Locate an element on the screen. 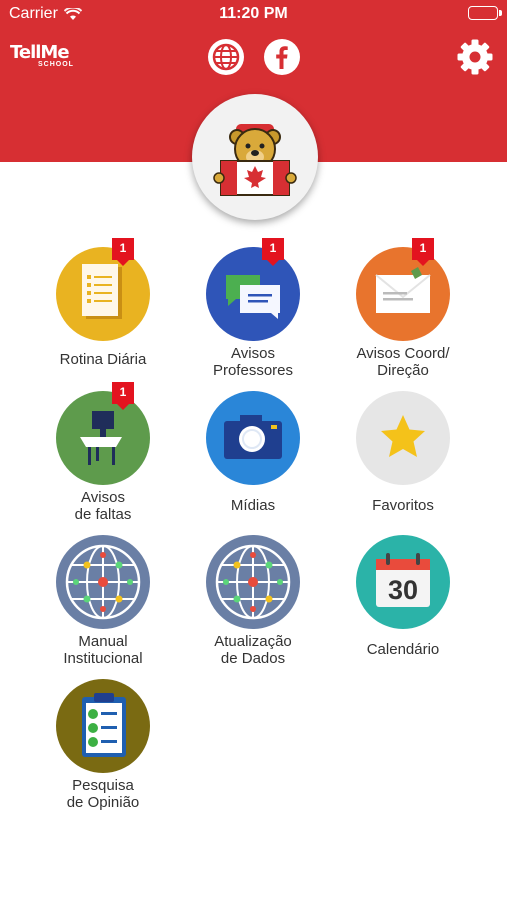 The width and height of the screenshot is (507, 900). tile-label: Favoritos is located at coordinates (403, 505).